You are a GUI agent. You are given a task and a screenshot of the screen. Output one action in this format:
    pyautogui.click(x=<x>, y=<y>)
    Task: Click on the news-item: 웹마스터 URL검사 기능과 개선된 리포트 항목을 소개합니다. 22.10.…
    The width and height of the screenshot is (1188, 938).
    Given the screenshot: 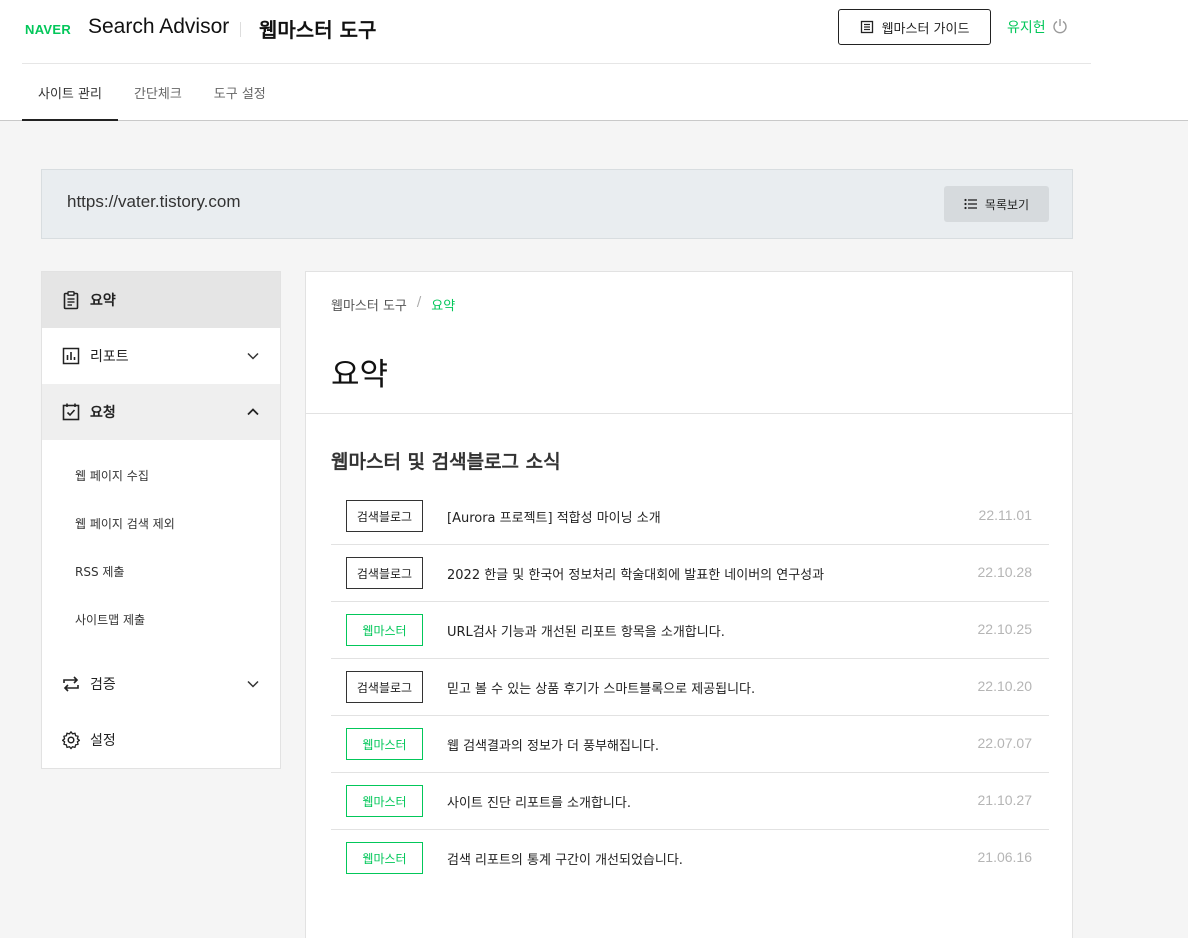 What is the action you would take?
    pyautogui.click(x=690, y=630)
    